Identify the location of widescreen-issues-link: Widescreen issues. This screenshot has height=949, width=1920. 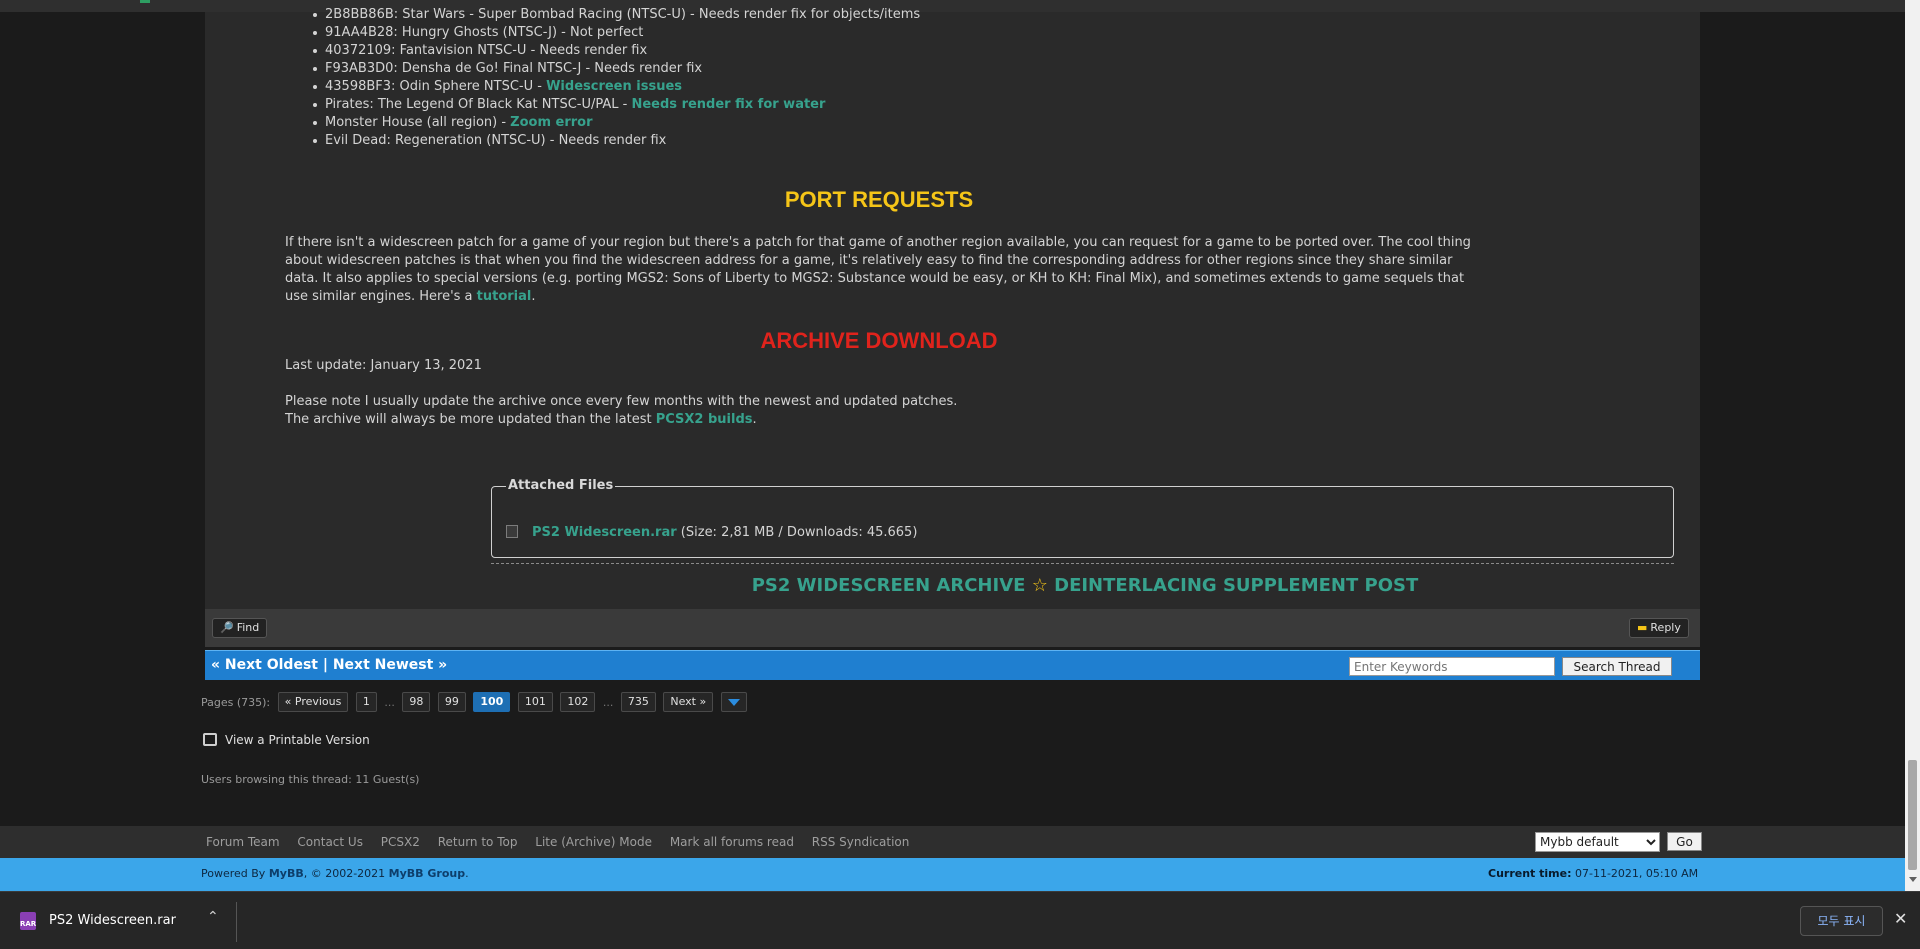
(614, 86).